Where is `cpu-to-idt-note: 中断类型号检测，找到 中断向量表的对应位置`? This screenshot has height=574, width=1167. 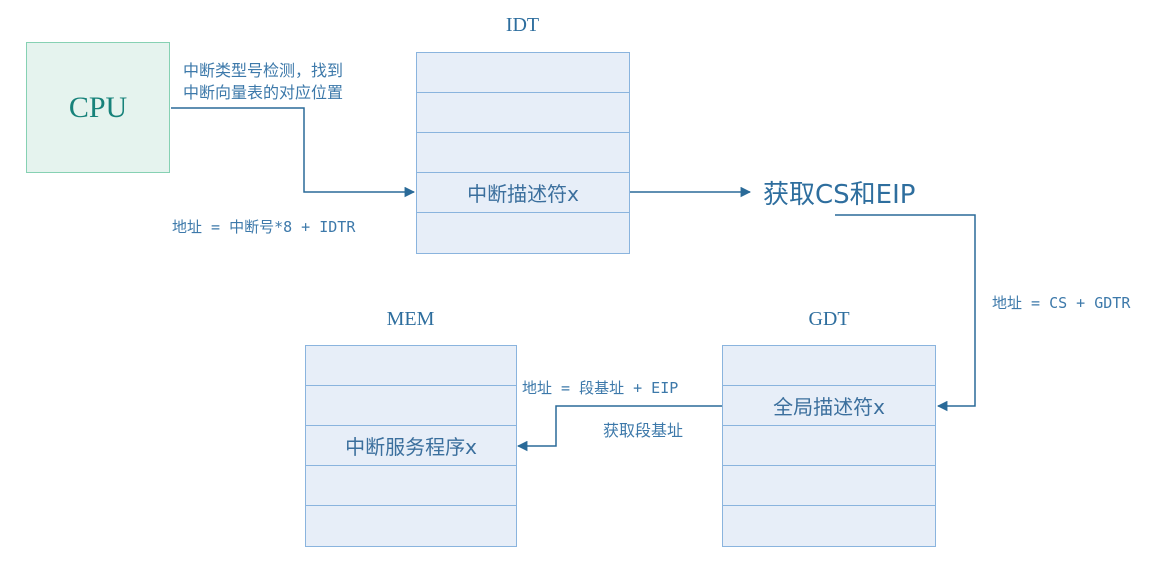 cpu-to-idt-note: 中断类型号检测，找到 中断向量表的对应位置 is located at coordinates (263, 82).